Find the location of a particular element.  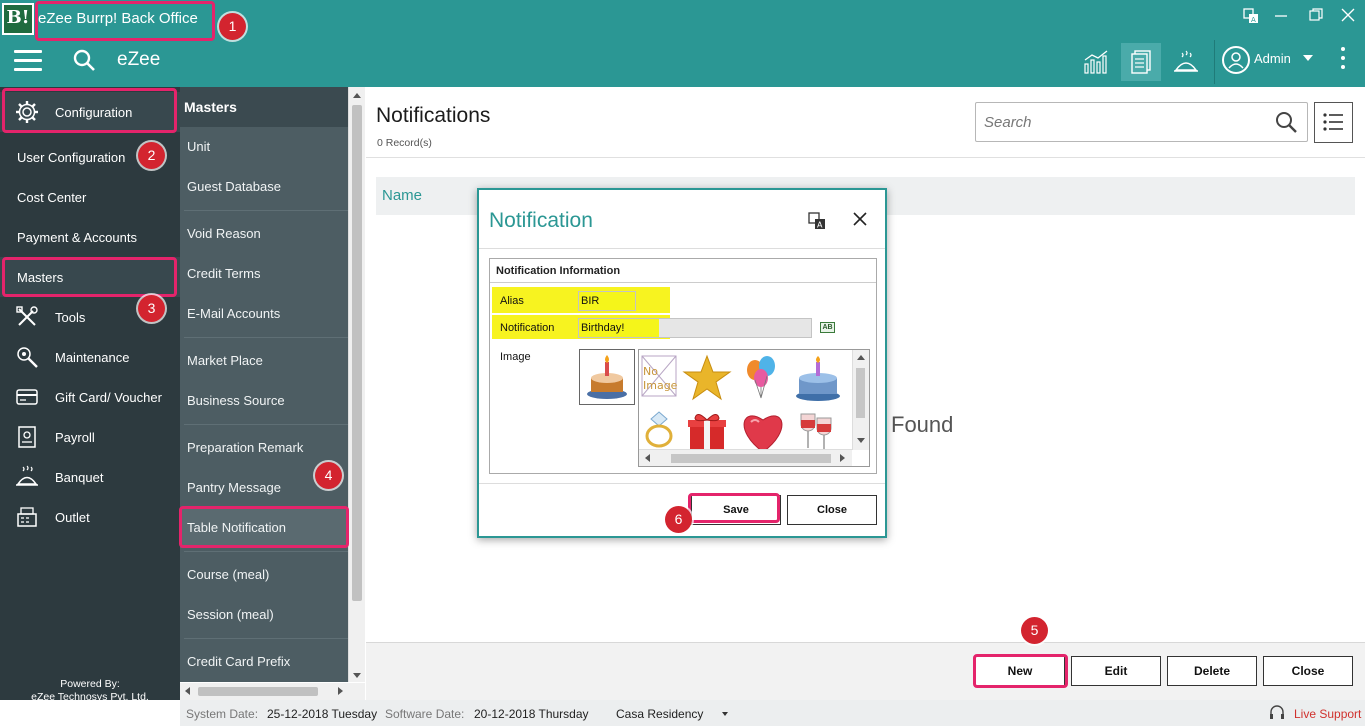

masters-item-guest-database: Guest Database is located at coordinates (264, 187).